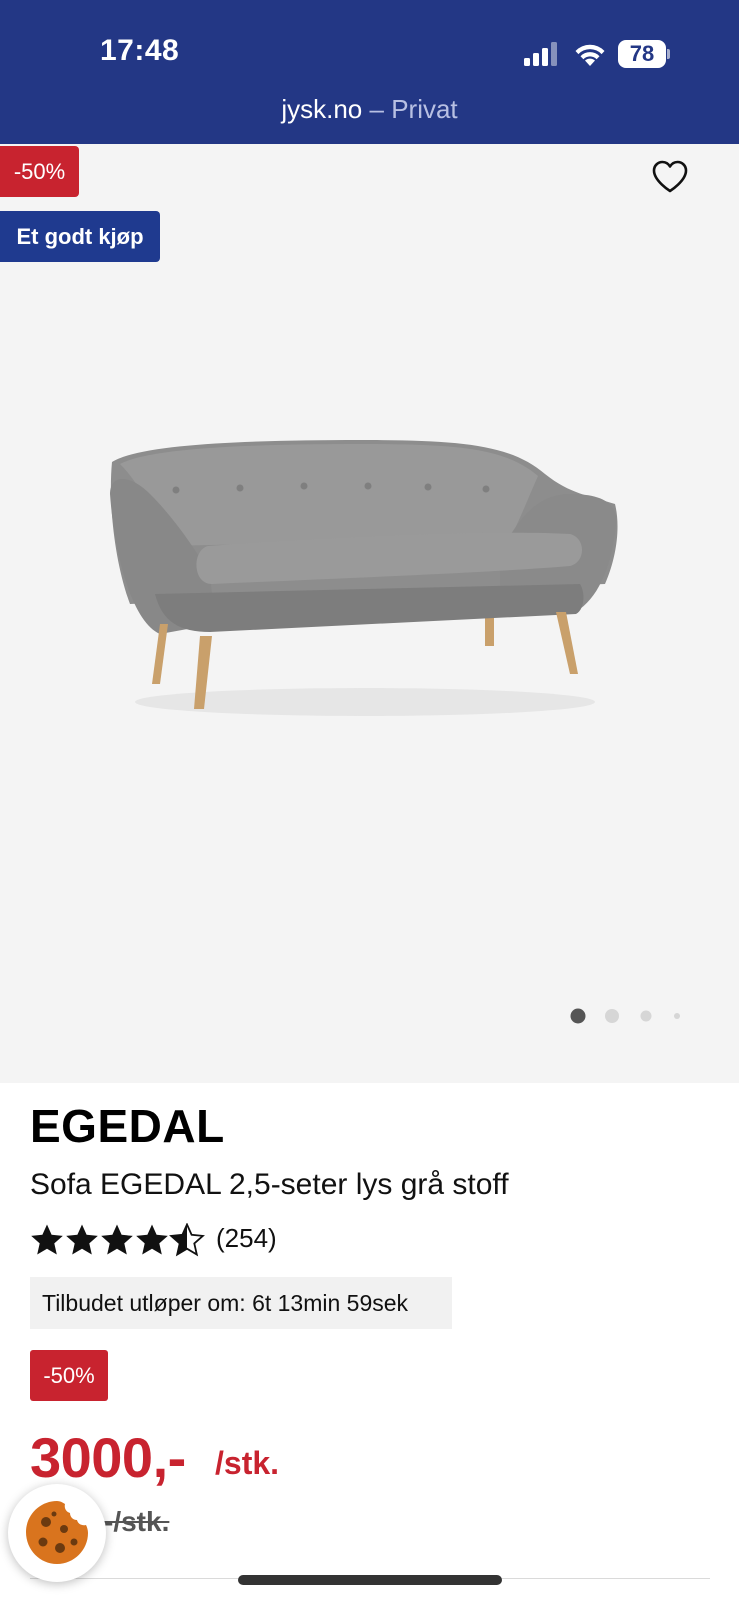 The height and width of the screenshot is (1600, 739). Describe the element at coordinates (160, 654) in the screenshot. I see `sofa-leg-front-left` at that location.